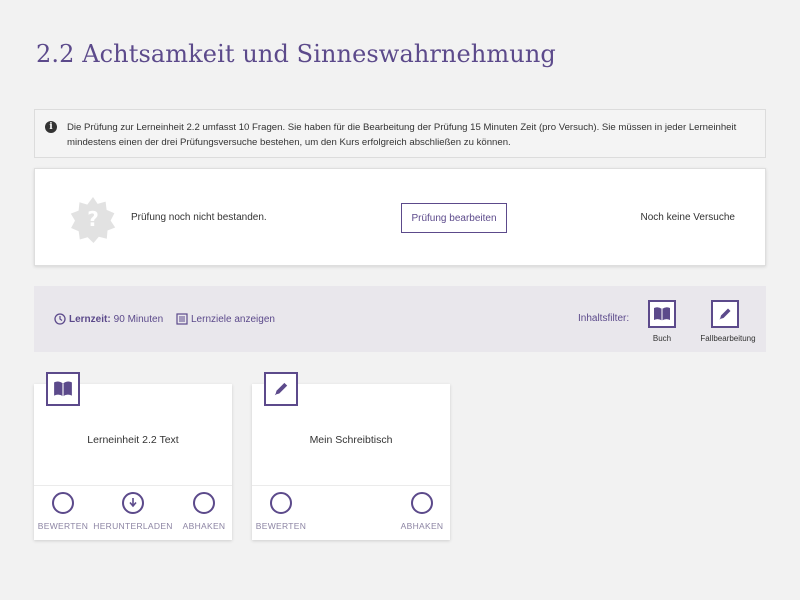 This screenshot has width=800, height=600. I want to click on info-icon: i, so click(51, 127).